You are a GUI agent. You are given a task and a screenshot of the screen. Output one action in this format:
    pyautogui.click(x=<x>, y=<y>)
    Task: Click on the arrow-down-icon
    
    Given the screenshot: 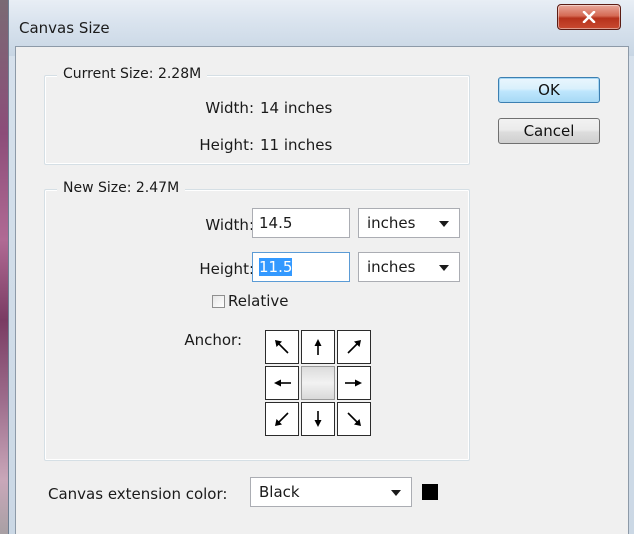 What is the action you would take?
    pyautogui.click(x=318, y=419)
    